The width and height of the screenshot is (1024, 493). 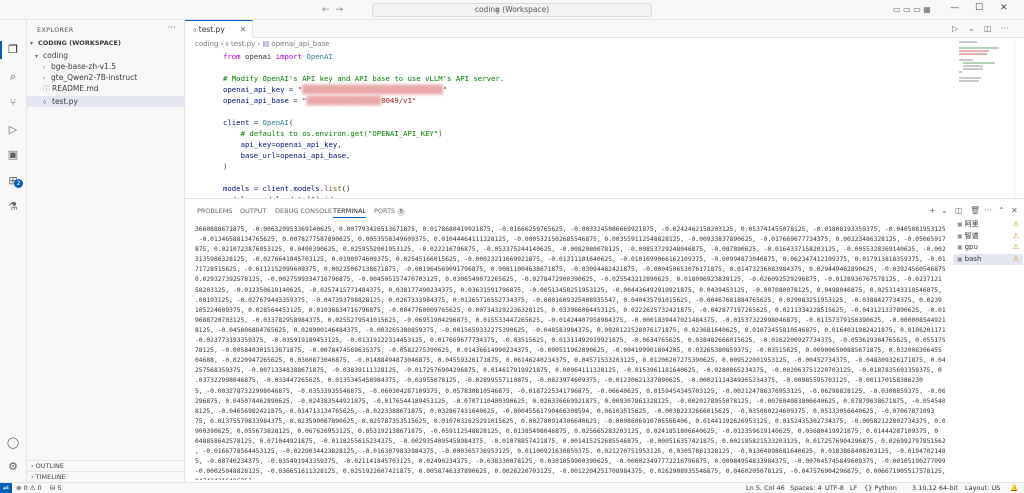 What do you see at coordinates (243, 29) in the screenshot?
I see `close-tab-icon: ✕` at bounding box center [243, 29].